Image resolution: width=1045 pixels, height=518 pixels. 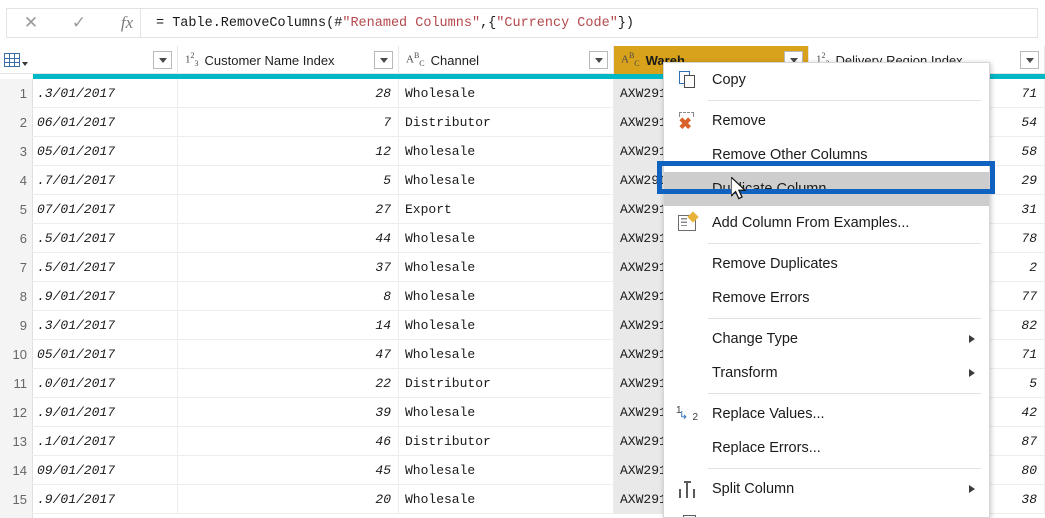 I want to click on cell-customer-index: 12, so click(x=288, y=151).